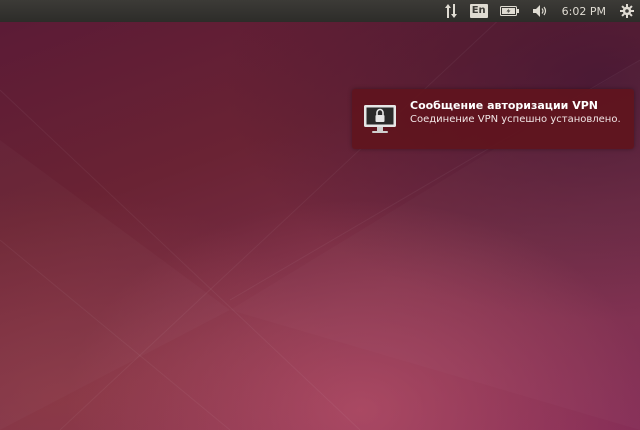 Image resolution: width=640 pixels, height=430 pixels. What do you see at coordinates (320, 11) in the screenshot?
I see `top-panel: En 6:02 PM` at bounding box center [320, 11].